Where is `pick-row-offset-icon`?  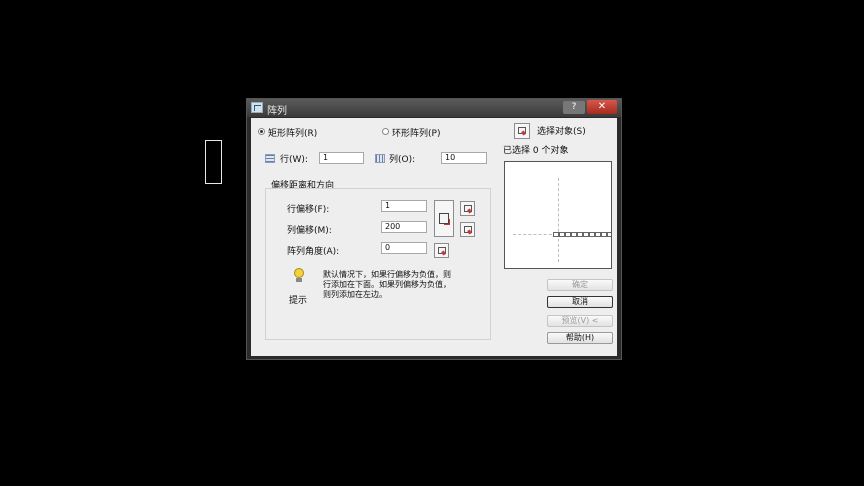 pick-row-offset-icon is located at coordinates (467, 208).